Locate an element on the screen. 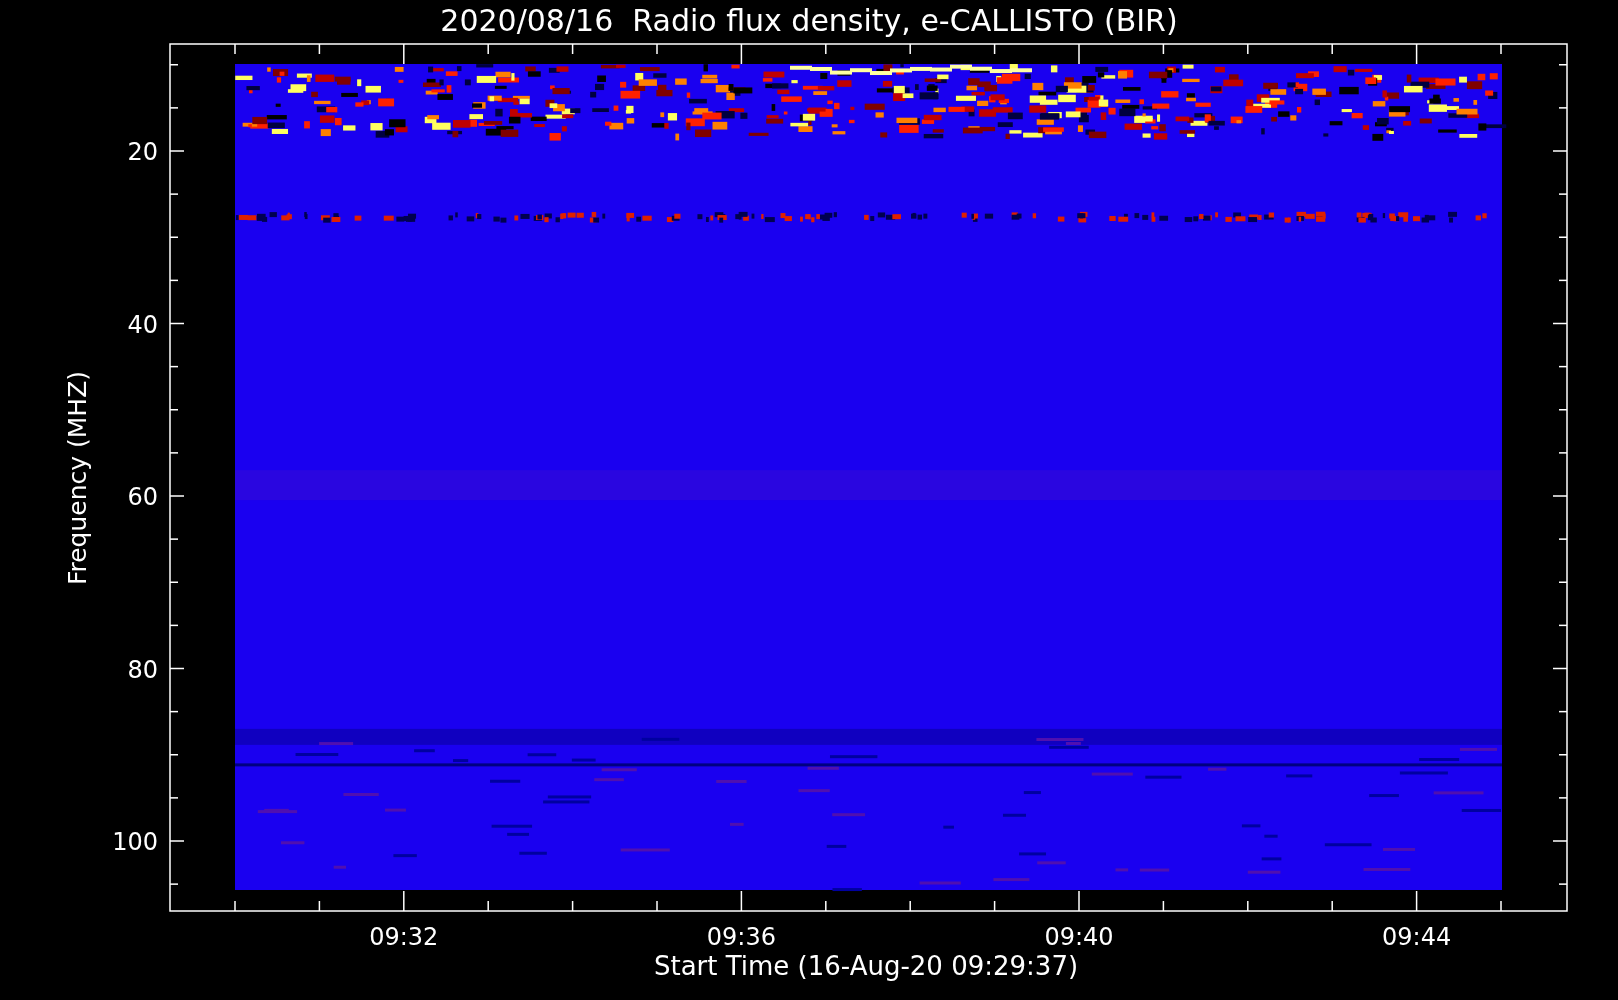 The image size is (1618, 1000). plot-title: 2020/08/16 Radio flux density, e-CALLISTO (BIR) is located at coordinates (809, 20).